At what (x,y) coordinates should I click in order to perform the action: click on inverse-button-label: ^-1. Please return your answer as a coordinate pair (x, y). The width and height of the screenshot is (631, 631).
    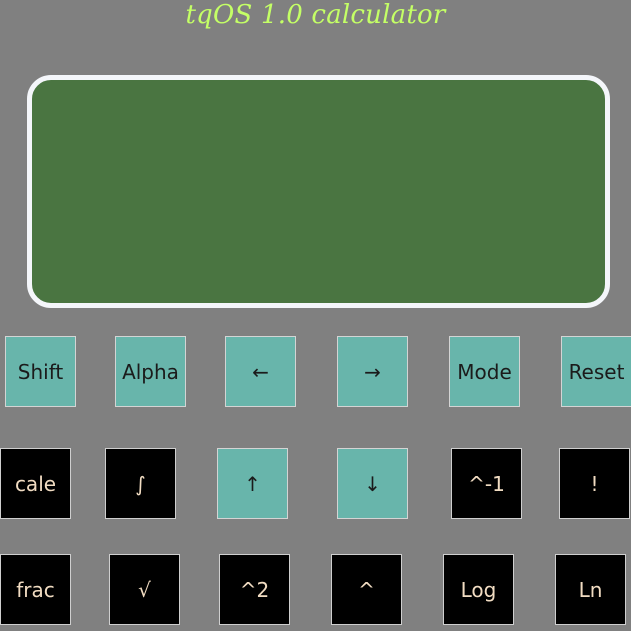
    Looking at the image, I should click on (486, 483).